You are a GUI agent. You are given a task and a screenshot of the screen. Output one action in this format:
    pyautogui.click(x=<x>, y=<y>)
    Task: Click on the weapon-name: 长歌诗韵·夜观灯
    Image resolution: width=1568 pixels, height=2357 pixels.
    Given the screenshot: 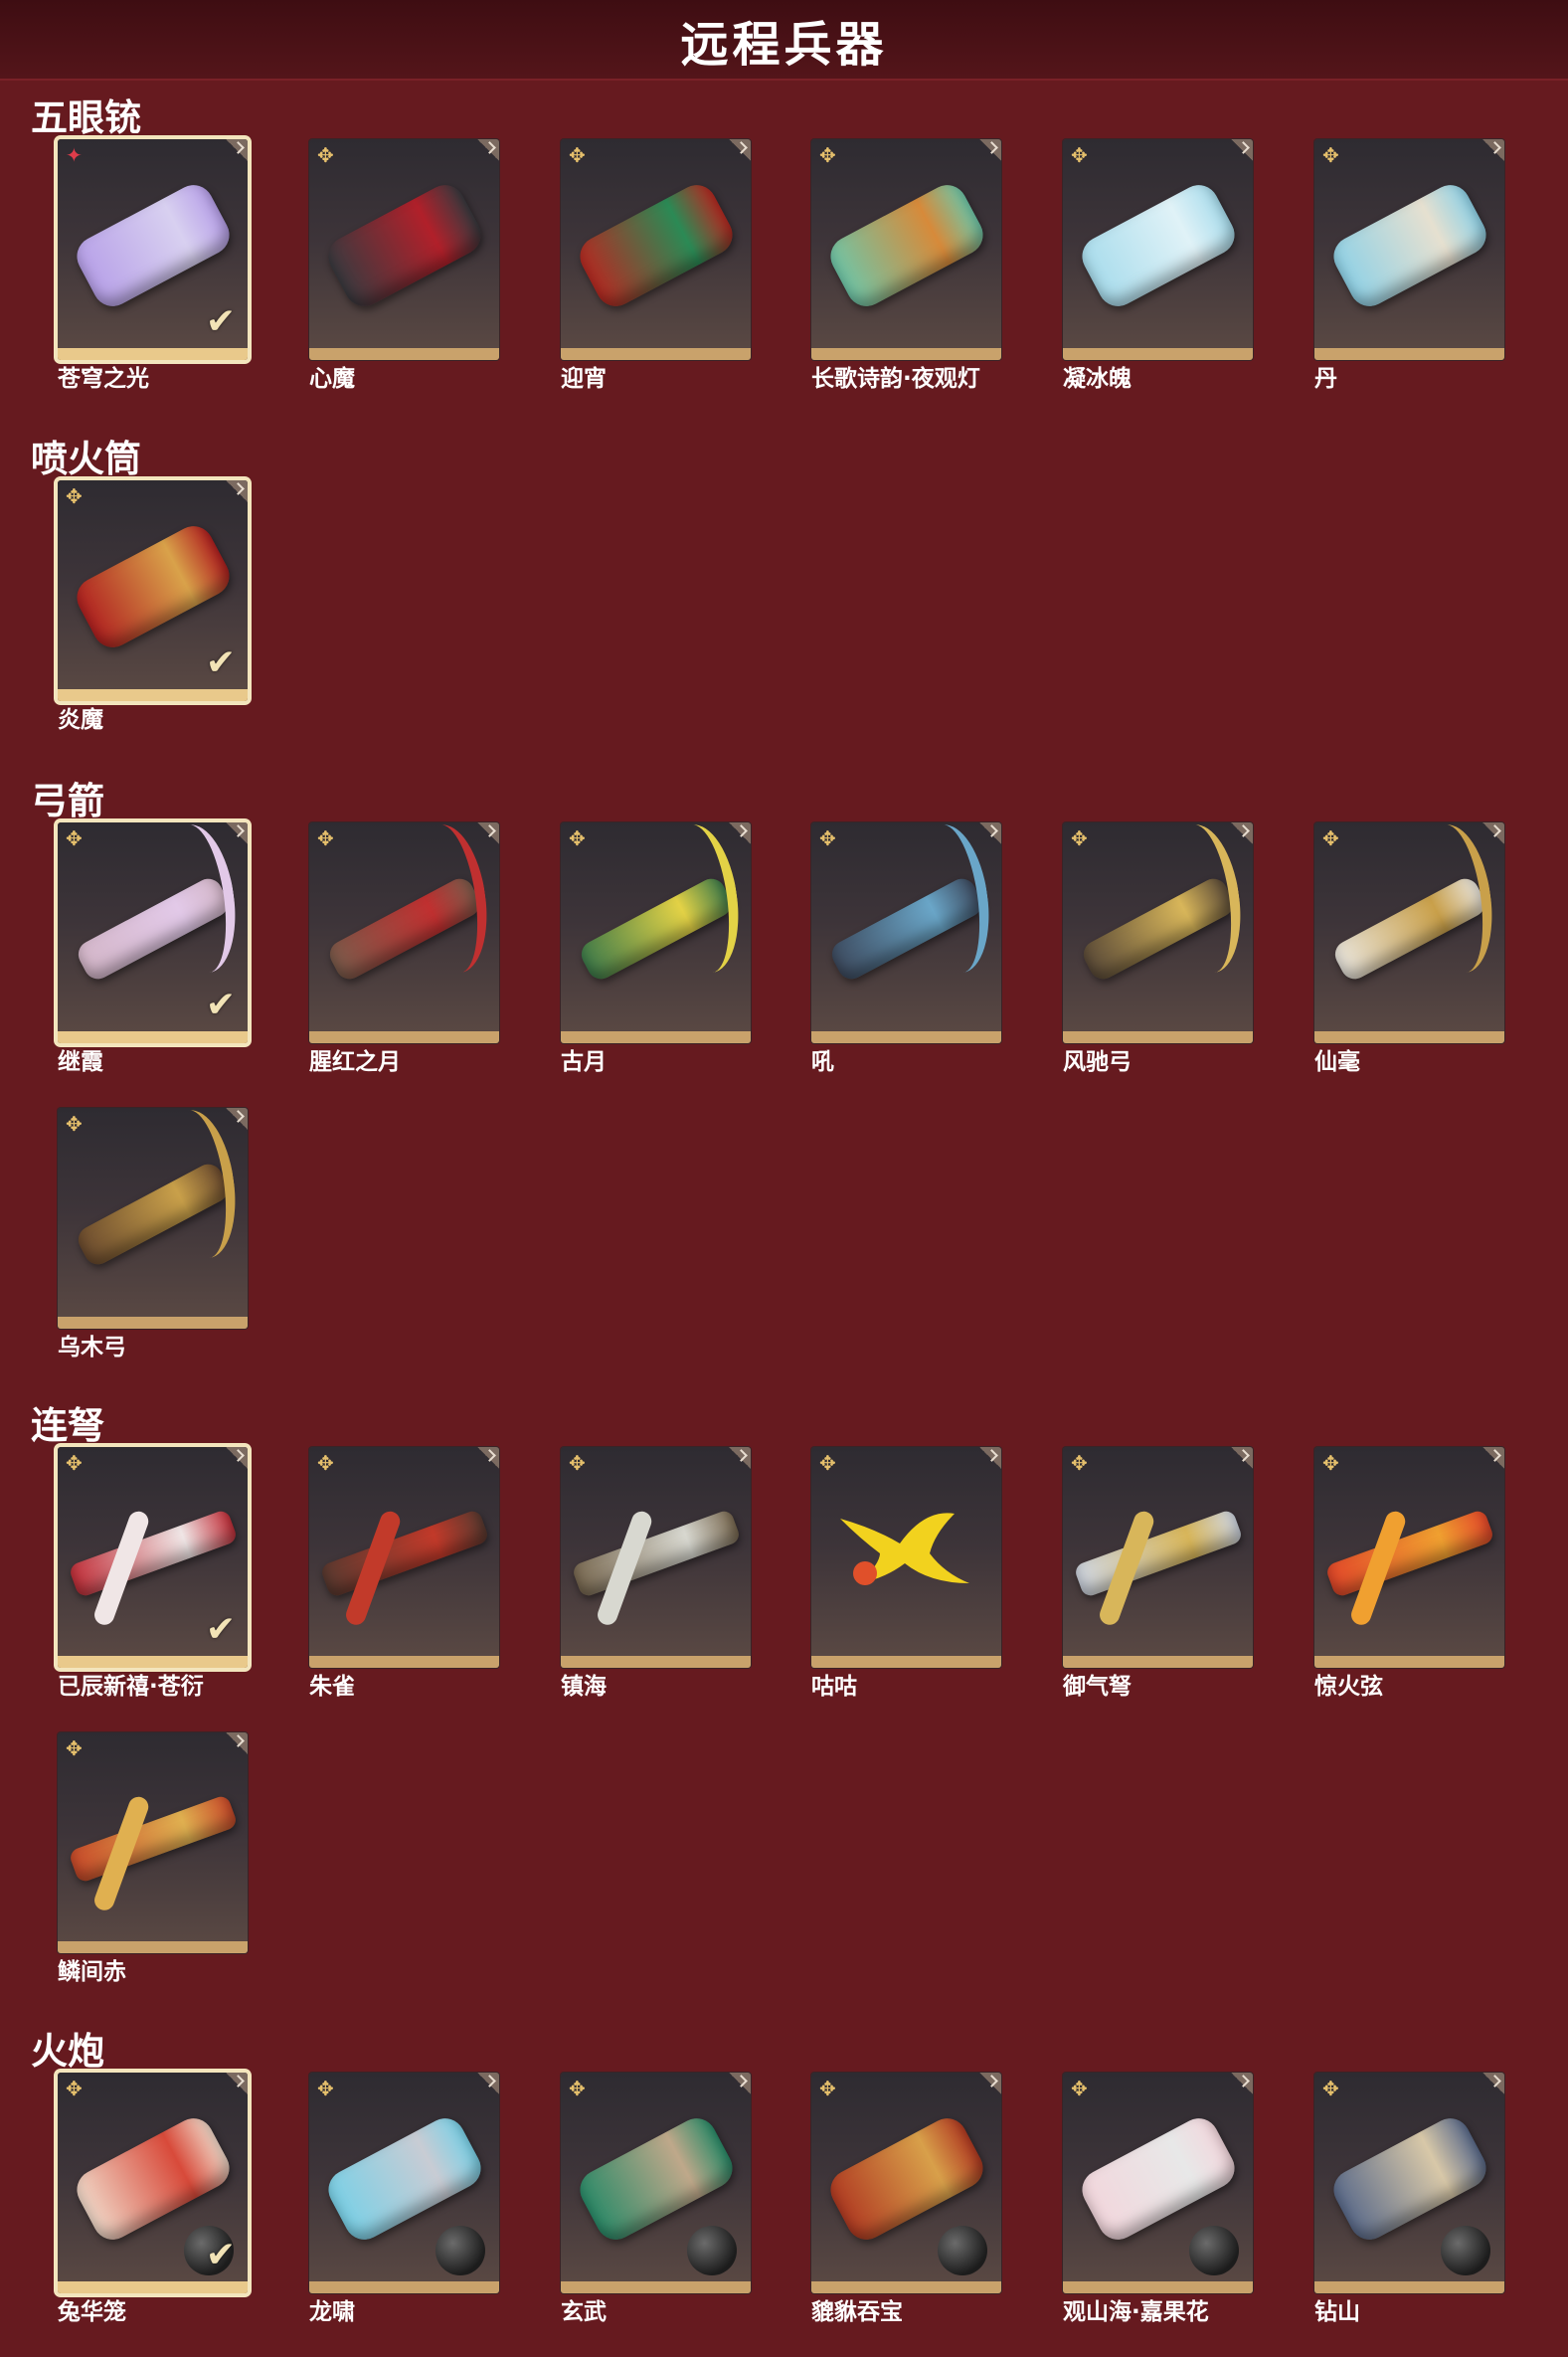 What is the action you would take?
    pyautogui.click(x=895, y=379)
    